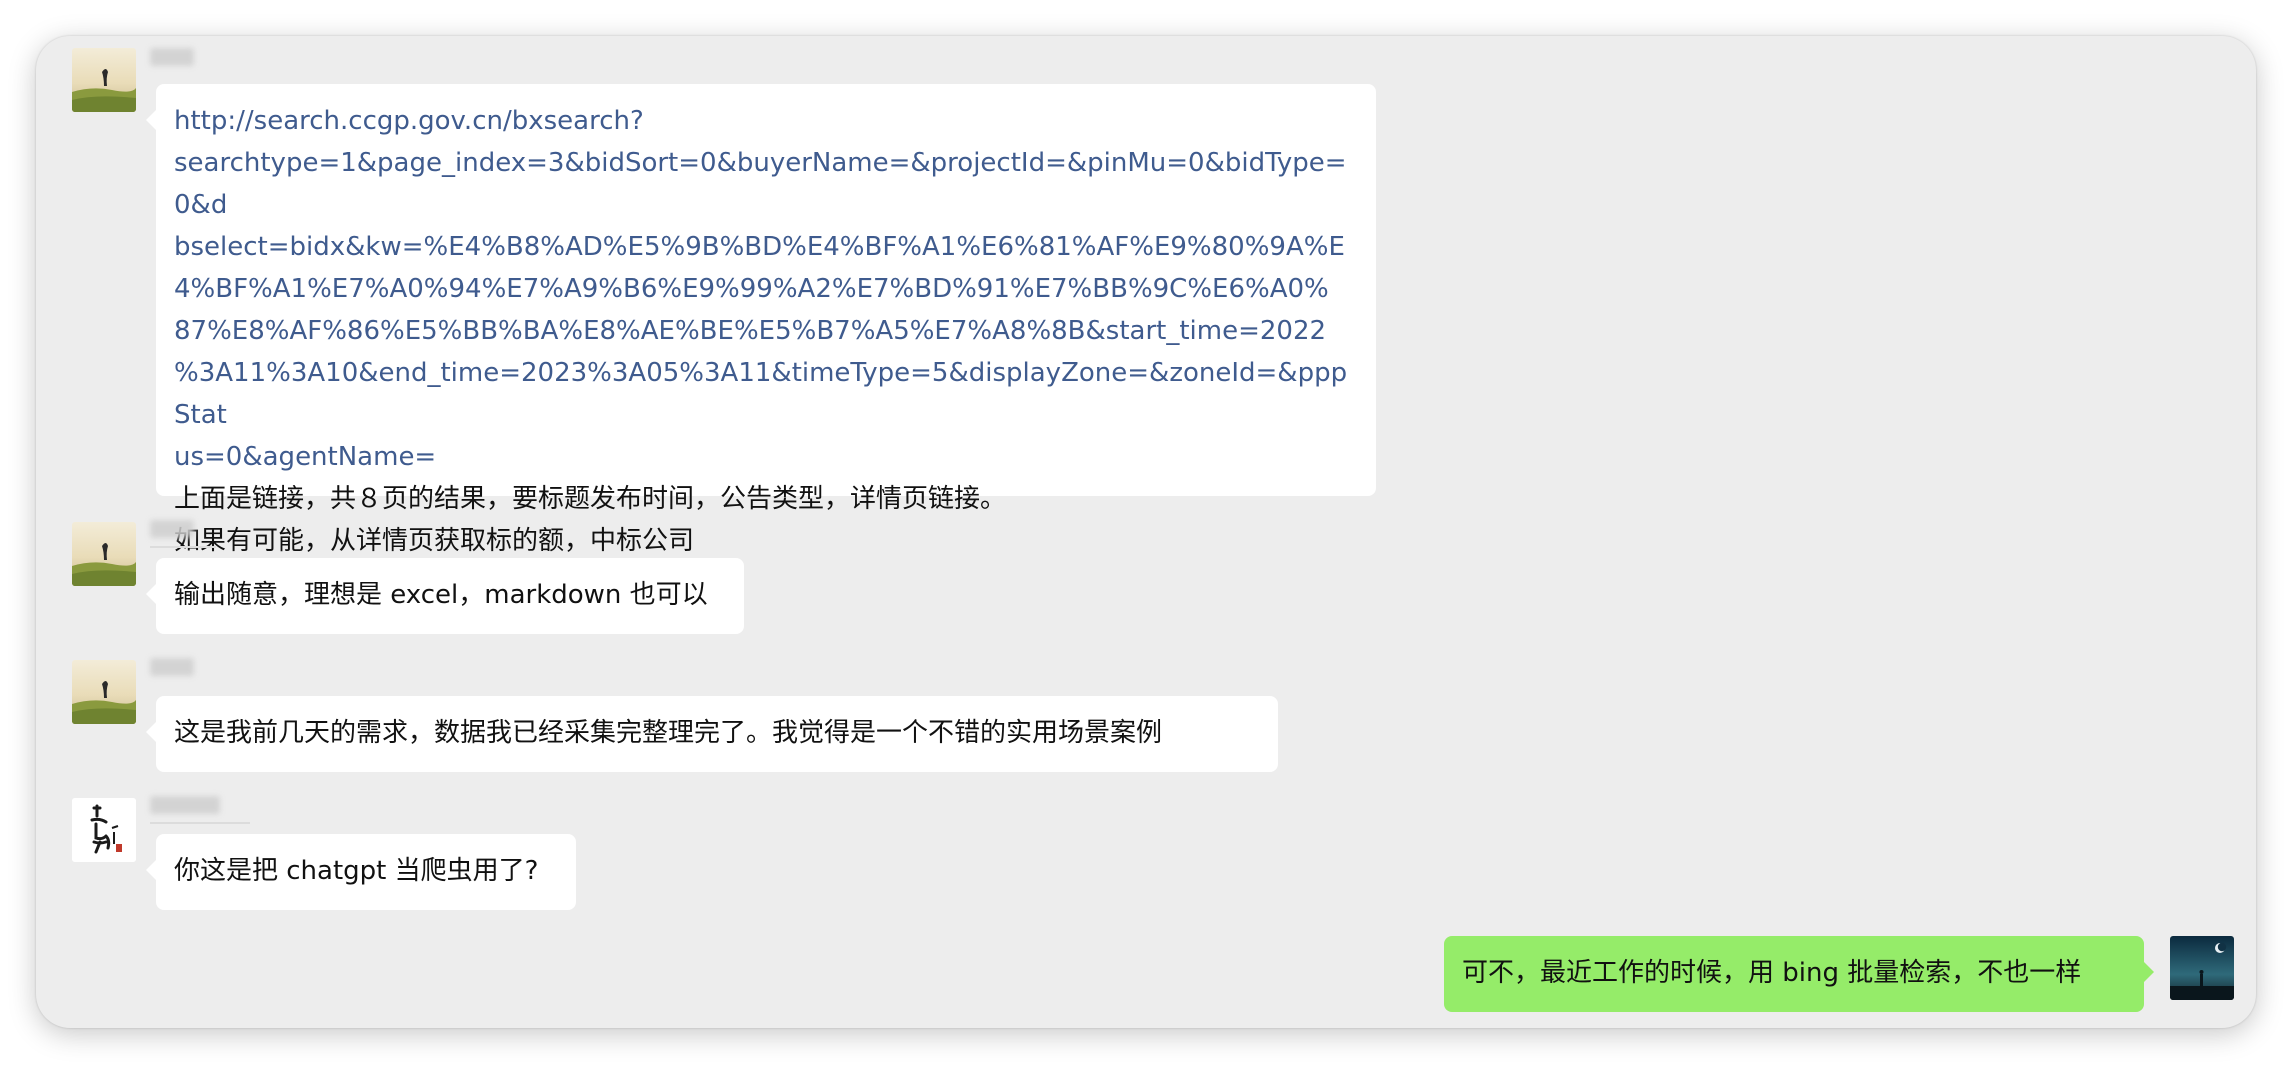 The height and width of the screenshot is (1066, 2292). I want to click on link-line: us=0&agentName=, so click(305, 457).